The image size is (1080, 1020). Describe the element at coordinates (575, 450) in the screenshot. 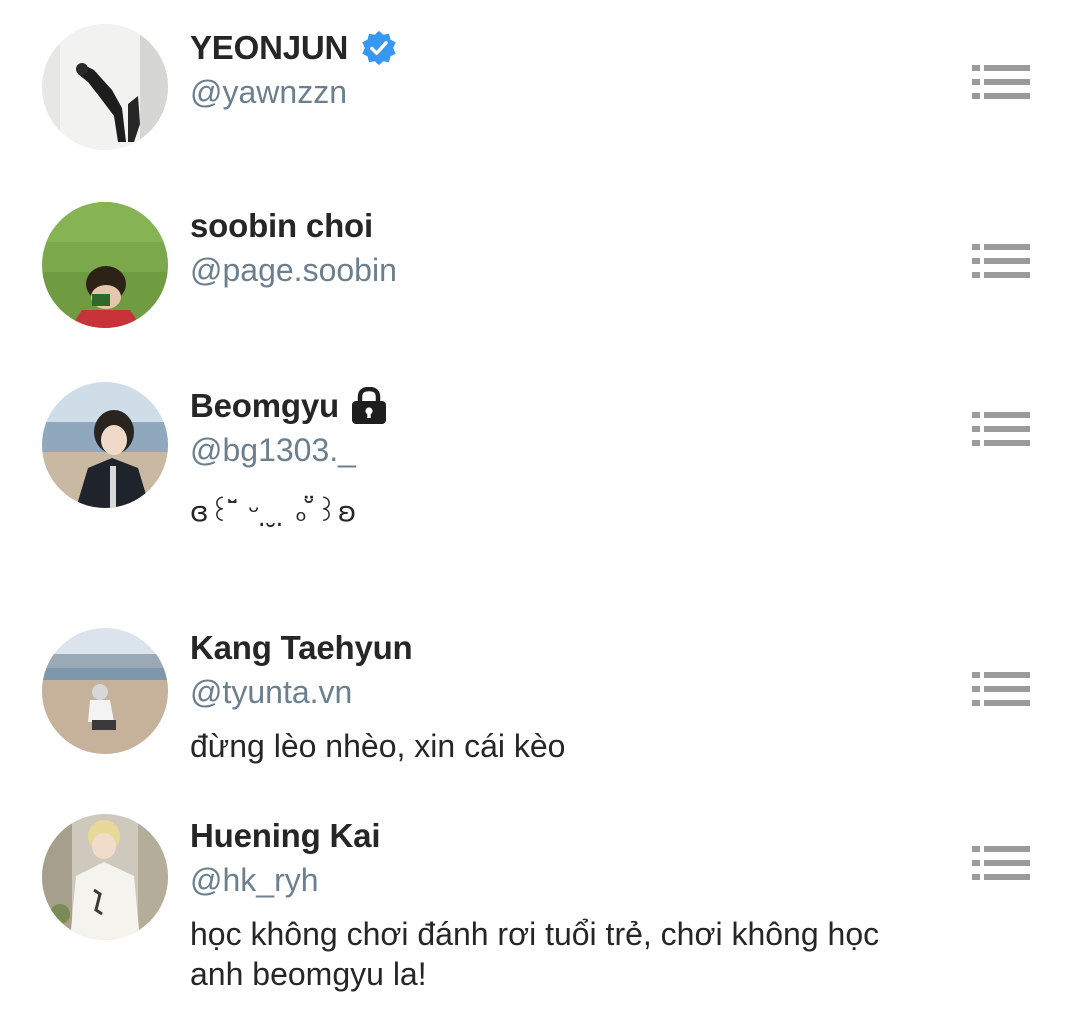

I see `username-handle: @bg1303._` at that location.